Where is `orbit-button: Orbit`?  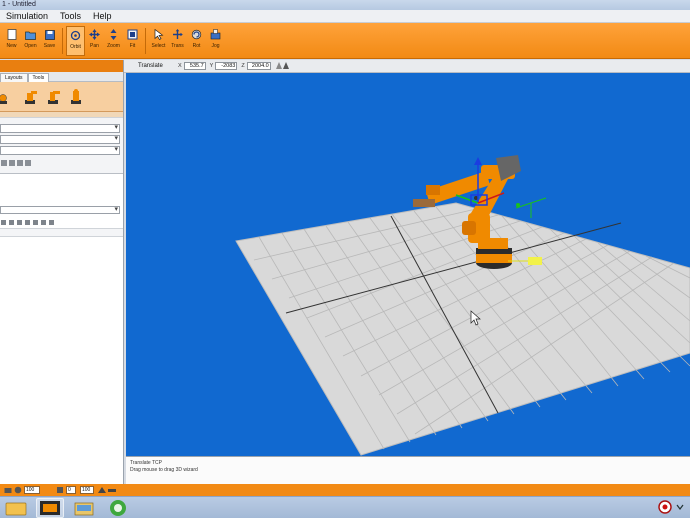
orbit-button: Orbit is located at coordinates (75, 41).